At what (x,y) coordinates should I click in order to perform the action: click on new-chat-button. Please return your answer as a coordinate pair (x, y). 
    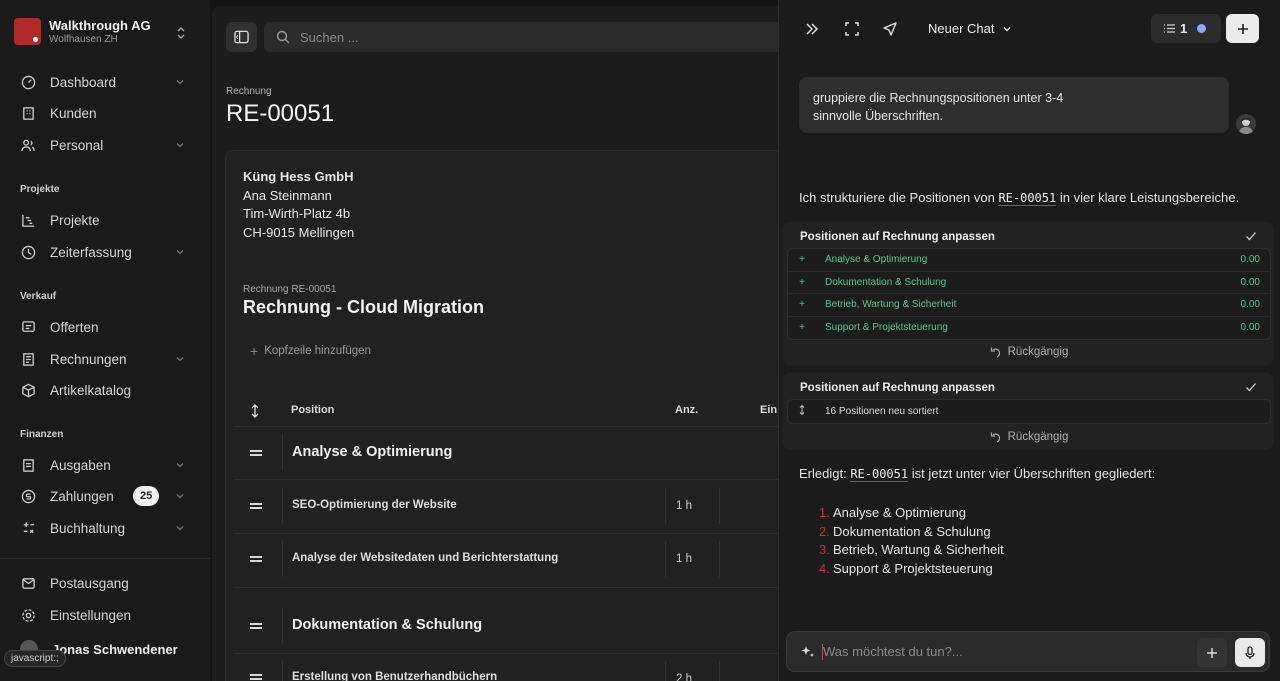
    Looking at the image, I should click on (1242, 28).